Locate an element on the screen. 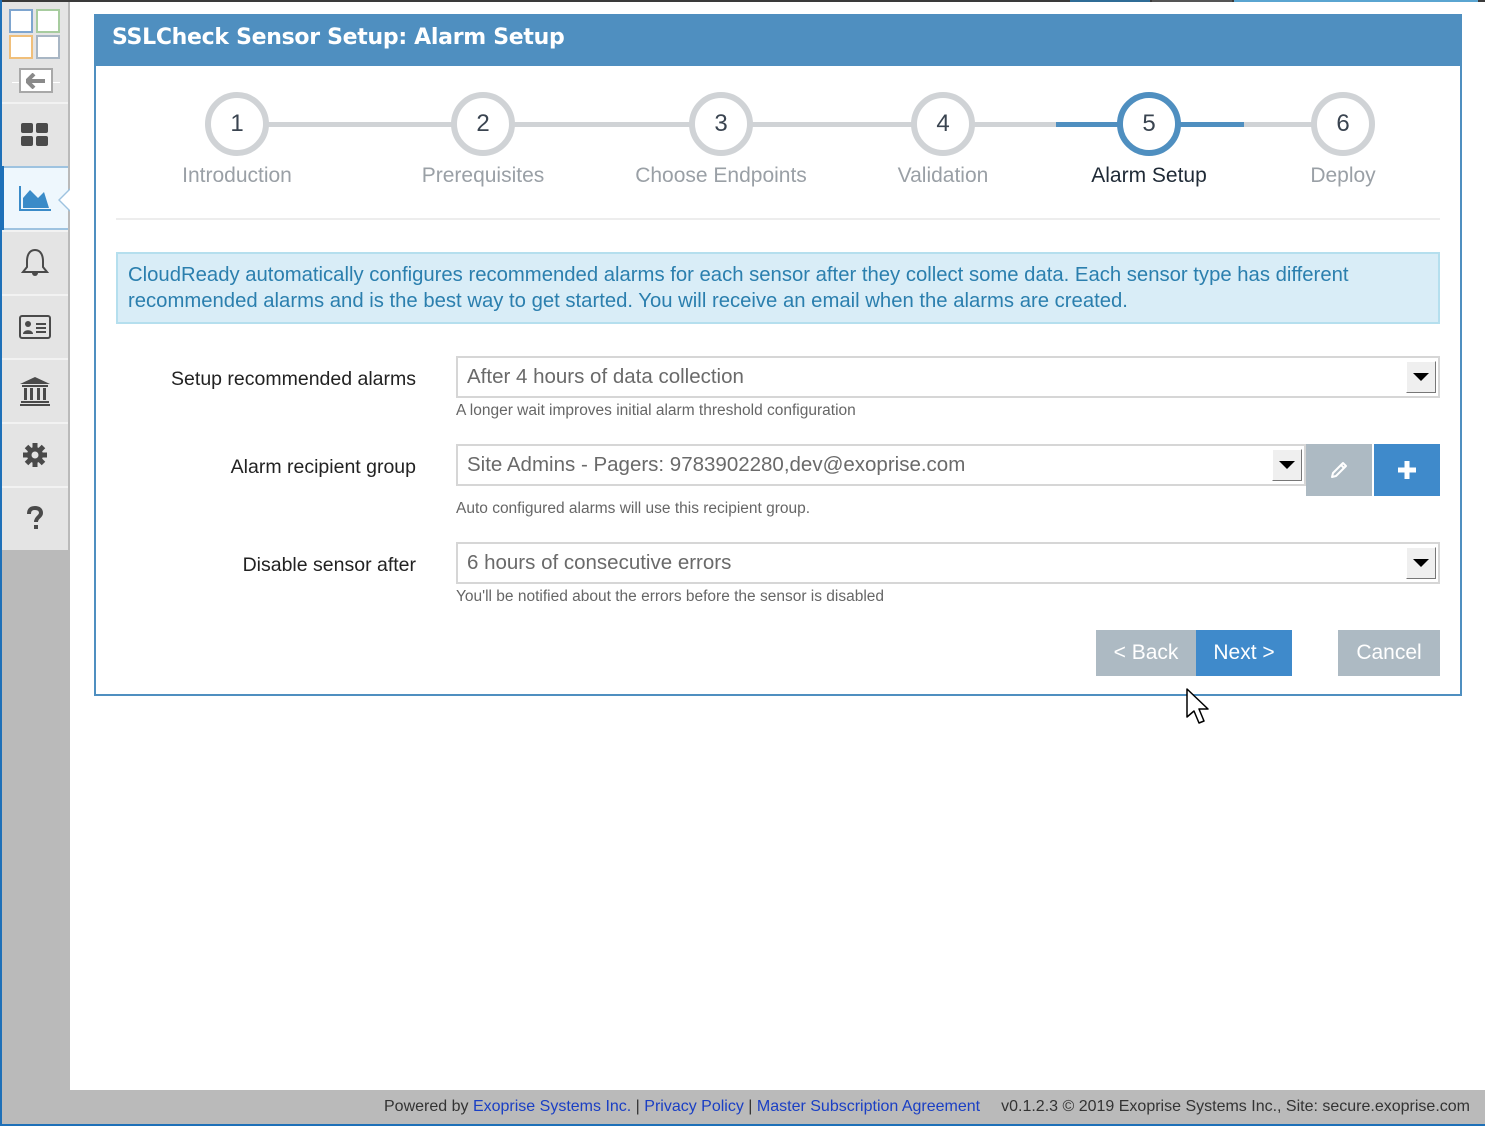 The image size is (1485, 1126). step-label: Introduction is located at coordinates (237, 175).